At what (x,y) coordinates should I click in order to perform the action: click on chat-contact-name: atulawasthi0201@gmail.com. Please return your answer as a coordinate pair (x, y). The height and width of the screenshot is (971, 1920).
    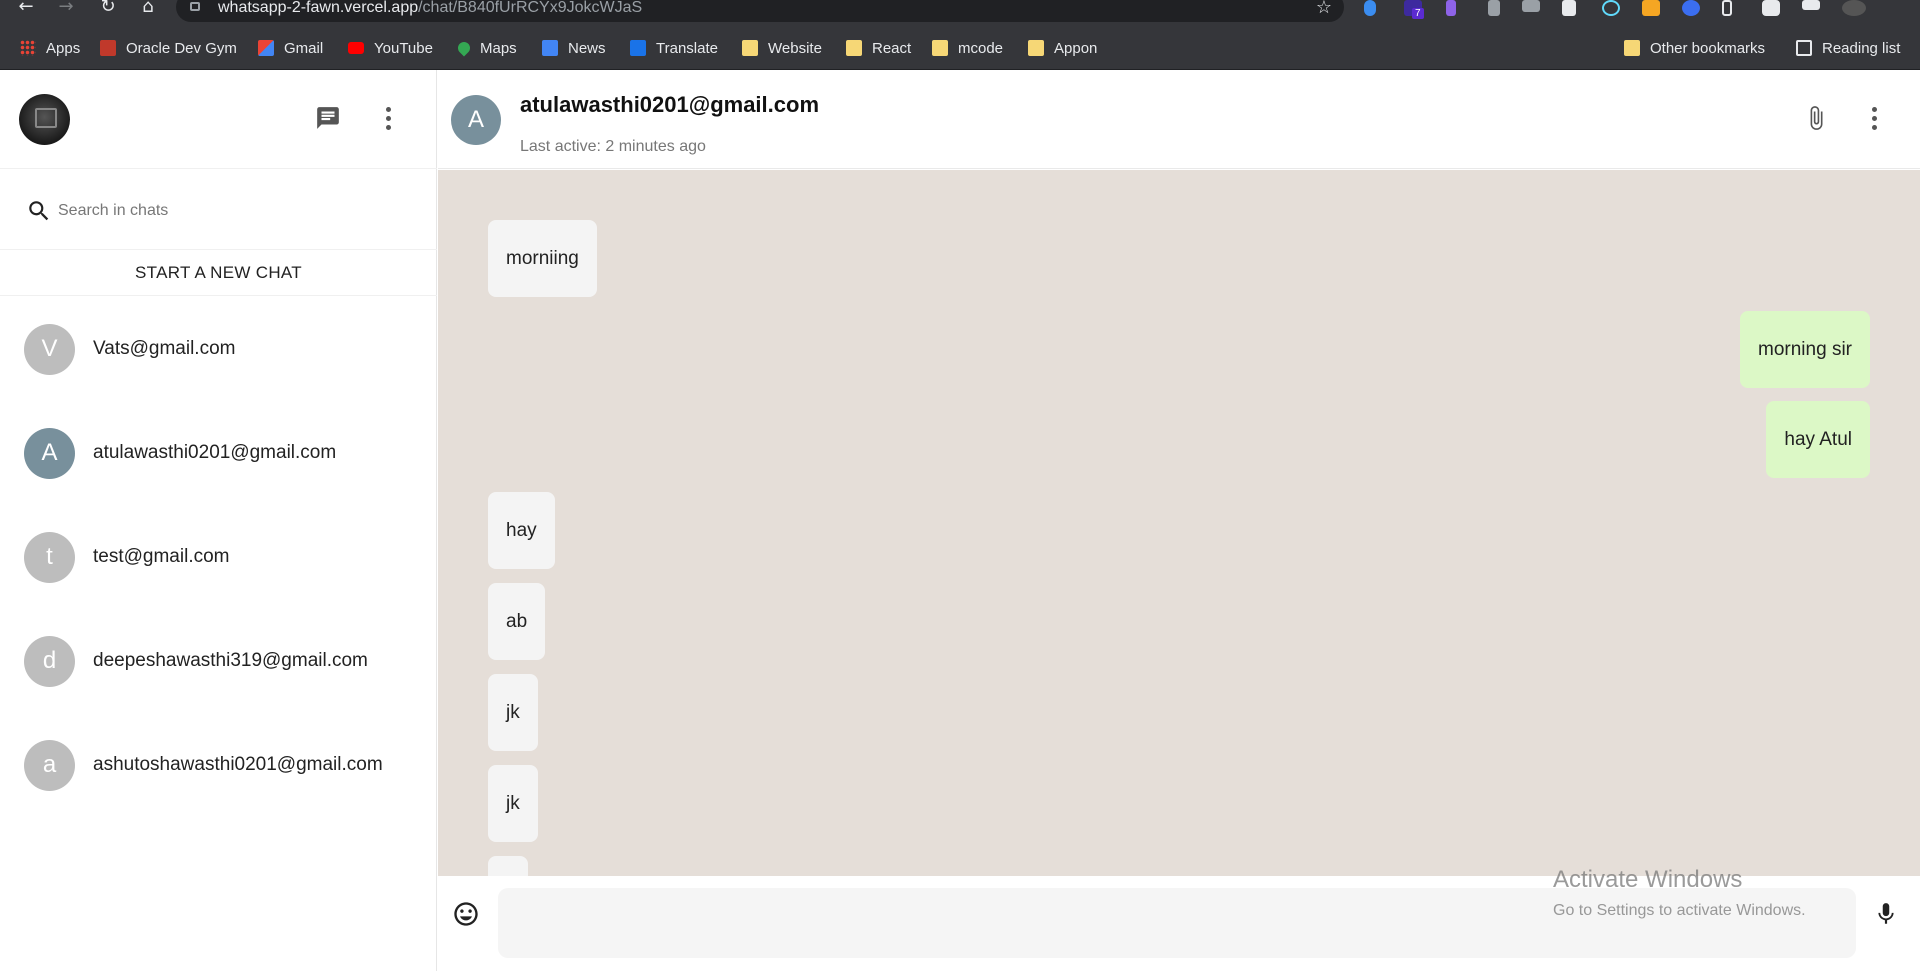
    Looking at the image, I should click on (670, 104).